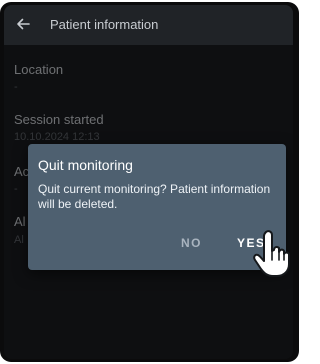 Image resolution: width=320 pixels, height=364 pixels. I want to click on dialog-title: Quit monitoring, so click(85, 165).